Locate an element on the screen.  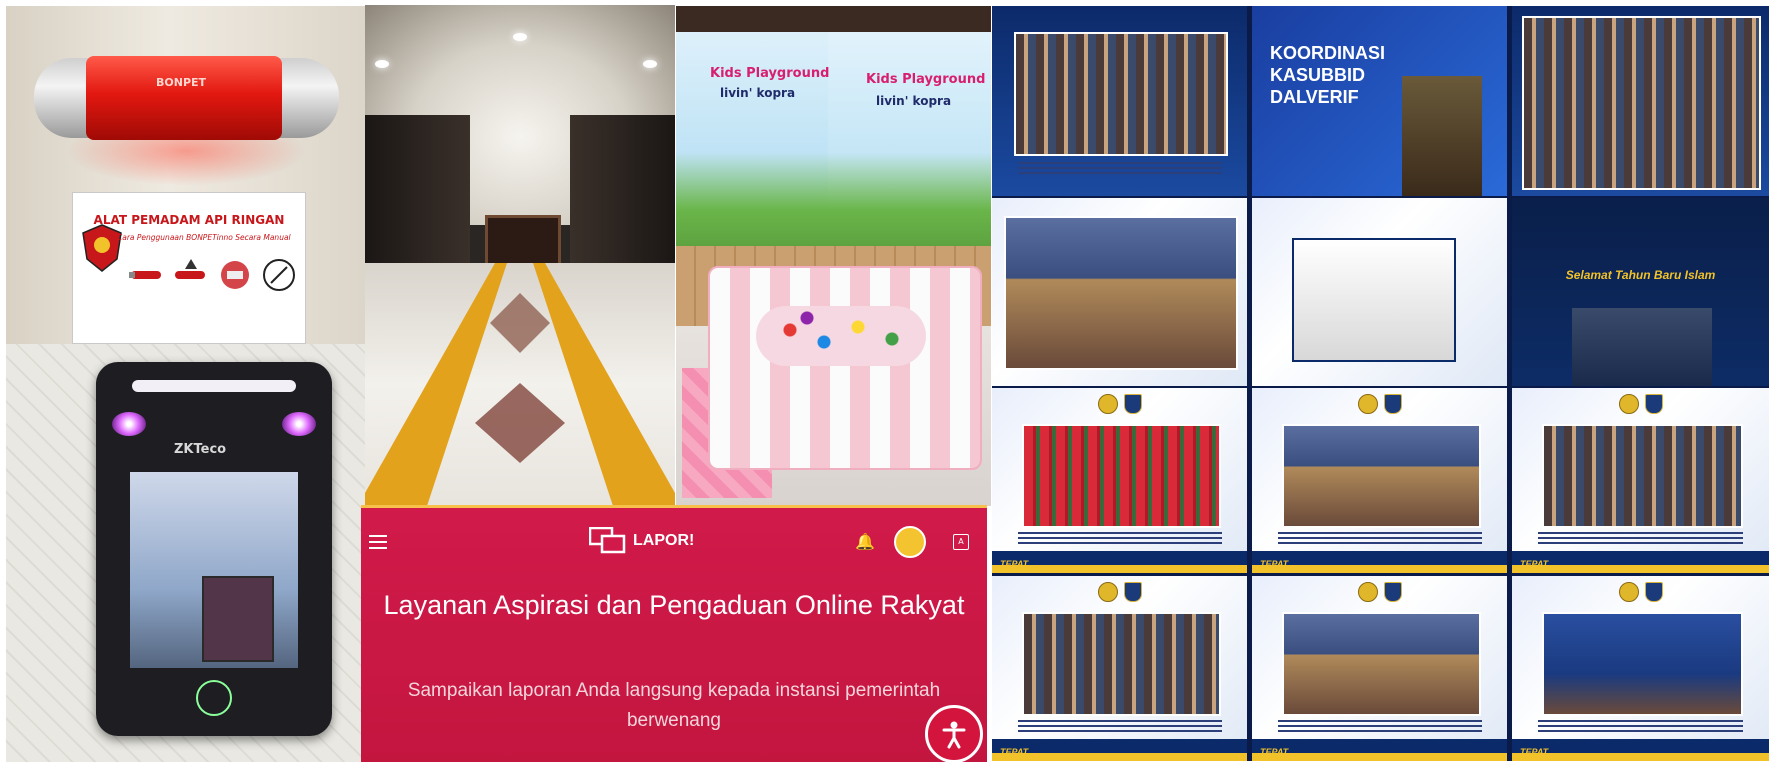
extinguisher-brand: BONPET is located at coordinates (181, 82).